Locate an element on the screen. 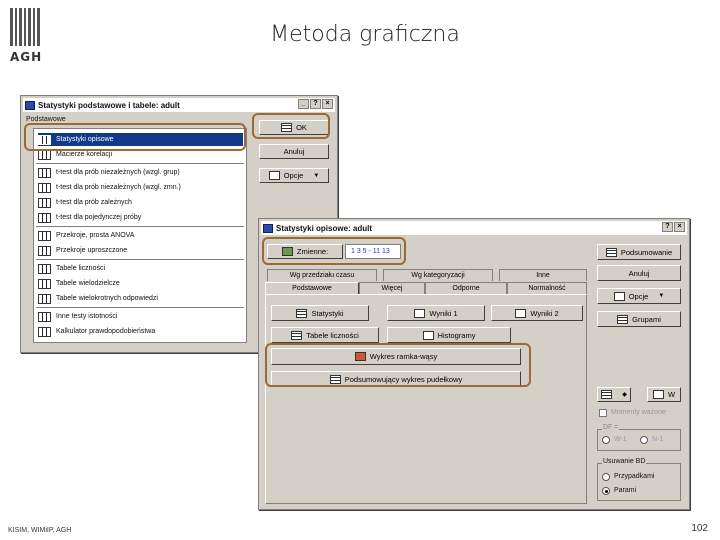  tab-other: Inne is located at coordinates (543, 275).